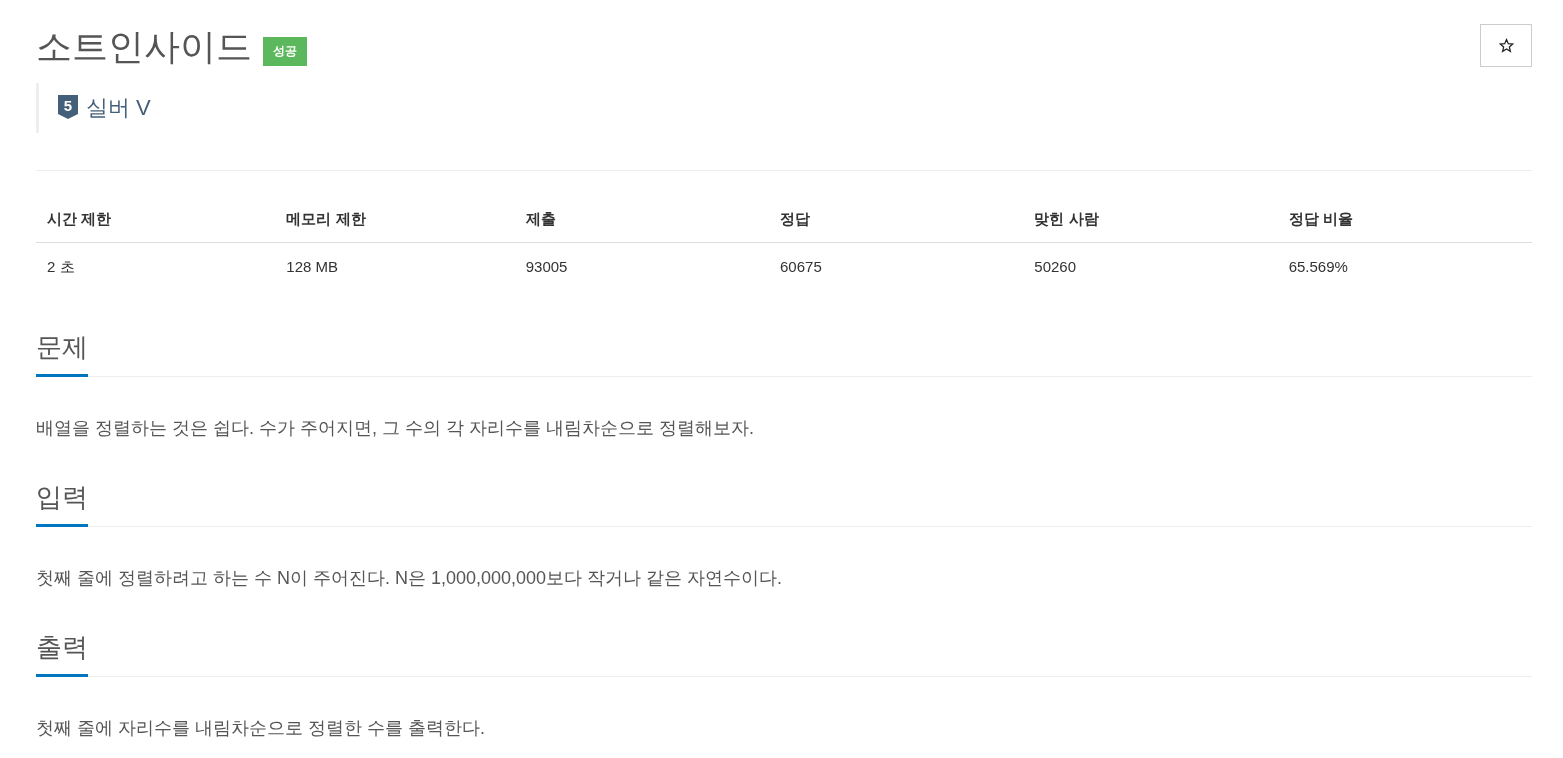 This screenshot has width=1563, height=758. I want to click on column-header: 제출, so click(540, 218).